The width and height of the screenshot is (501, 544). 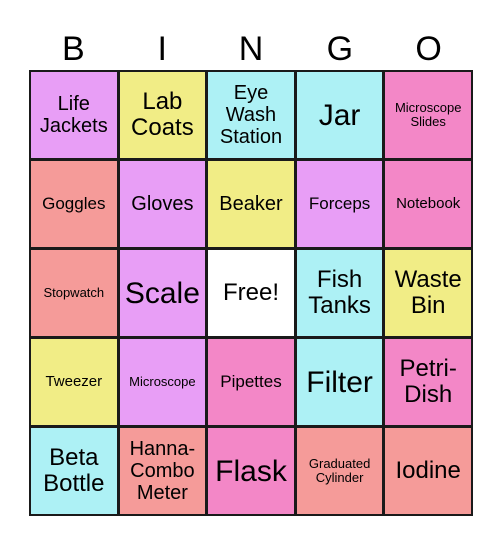 I want to click on bingo-cell: Hanna- Combo Meter, so click(x=162, y=471).